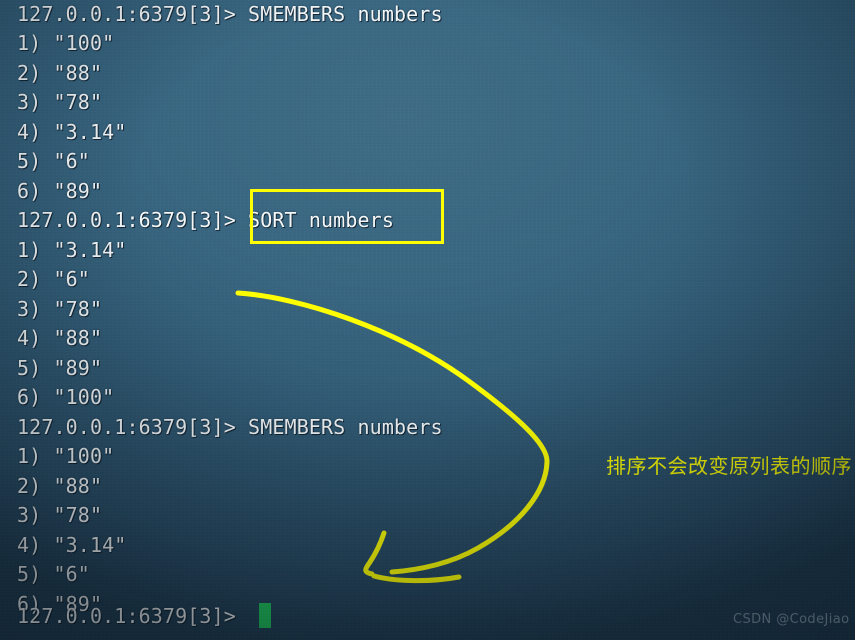  I want to click on terminal-line: 6) "89", so click(60, 191).